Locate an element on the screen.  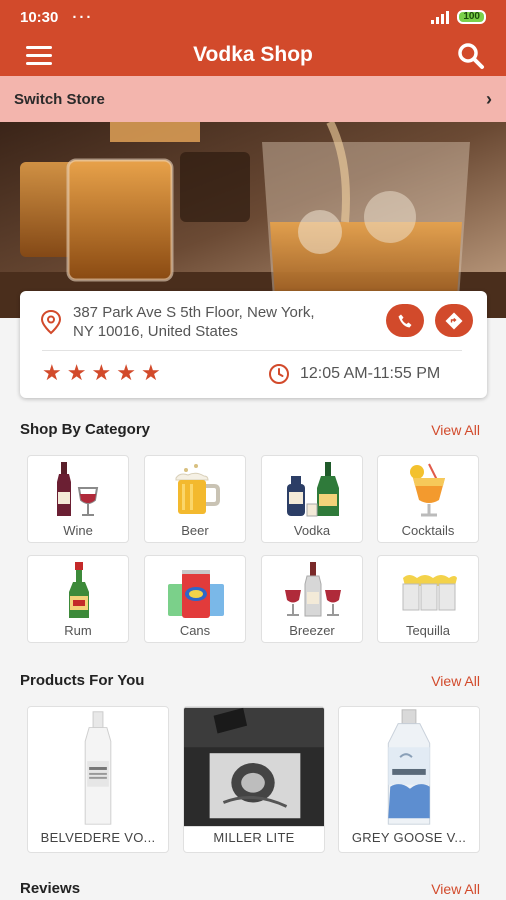
app-bar: Vodka Shop is located at coordinates (253, 55).